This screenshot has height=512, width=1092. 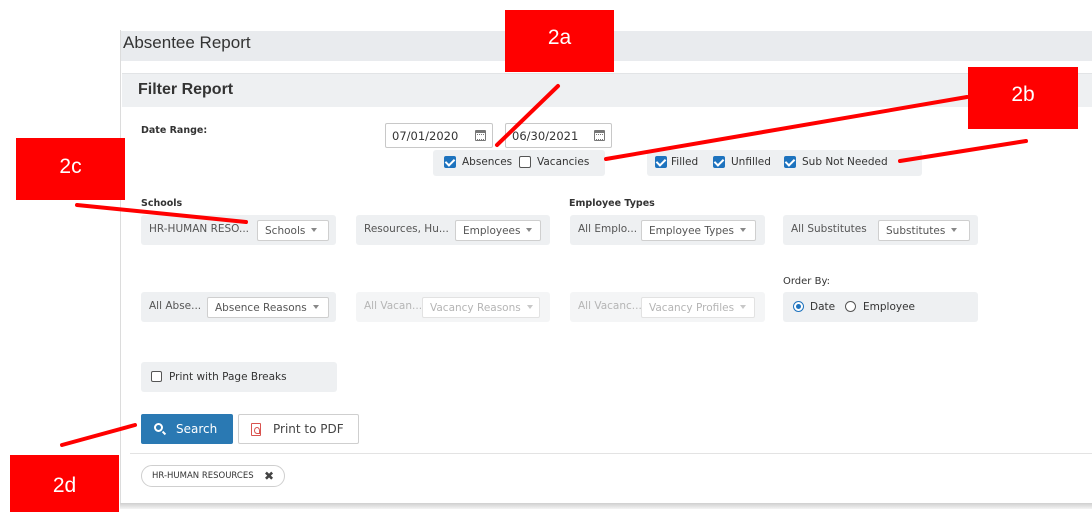 I want to click on callout-line-2b-right, so click(x=963, y=151).